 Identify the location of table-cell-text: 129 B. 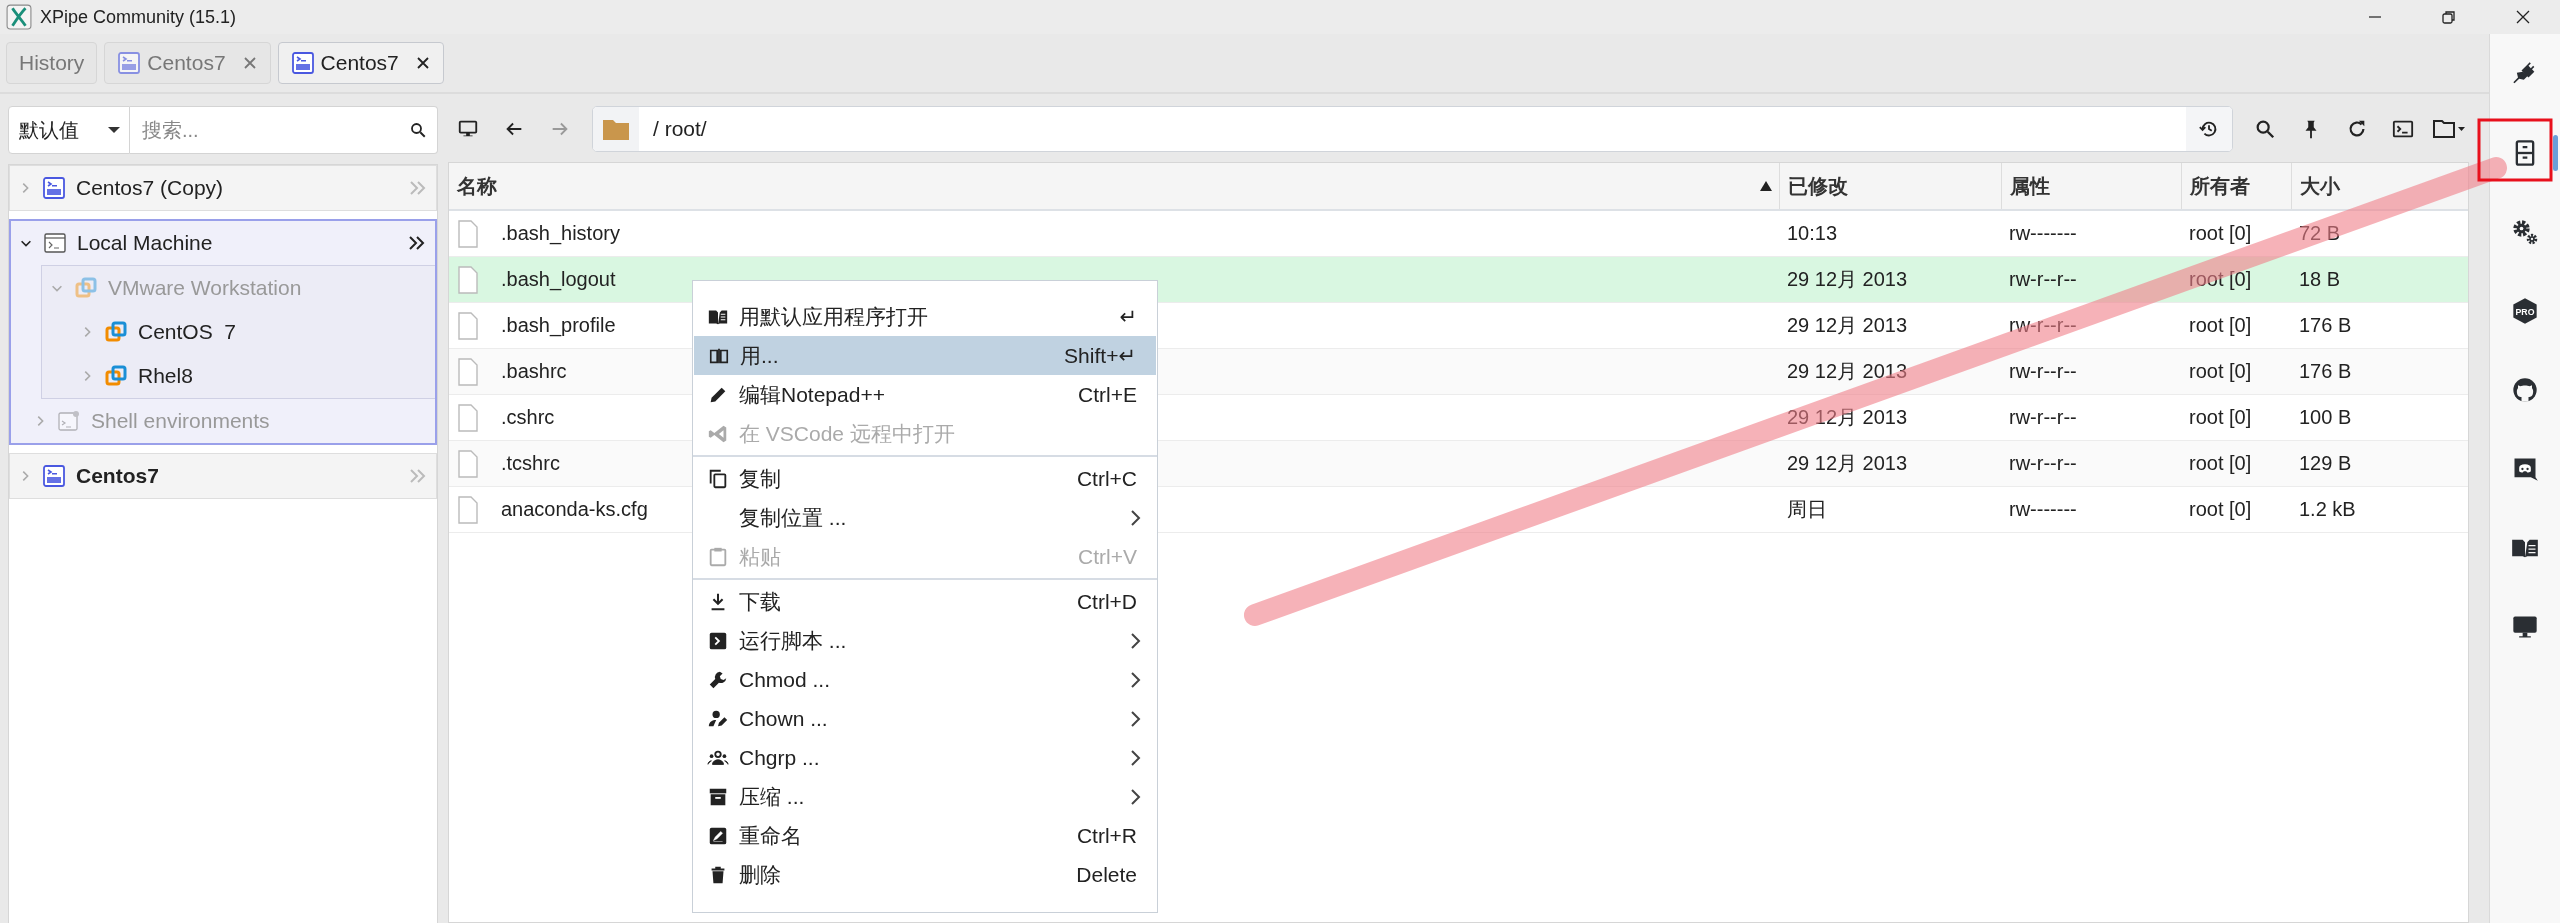
(2325, 463).